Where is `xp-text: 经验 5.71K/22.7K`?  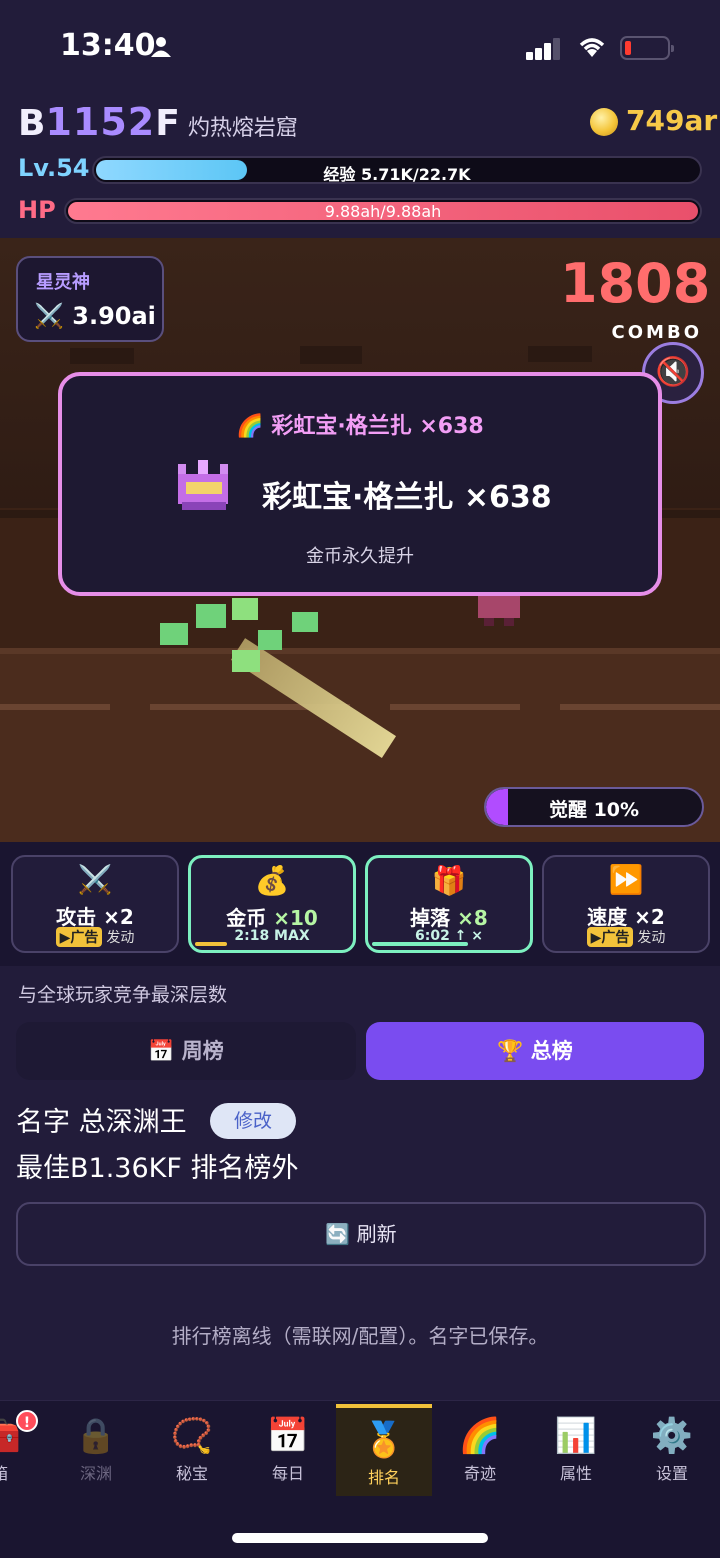
xp-text: 经验 5.71K/22.7K is located at coordinates (397, 174).